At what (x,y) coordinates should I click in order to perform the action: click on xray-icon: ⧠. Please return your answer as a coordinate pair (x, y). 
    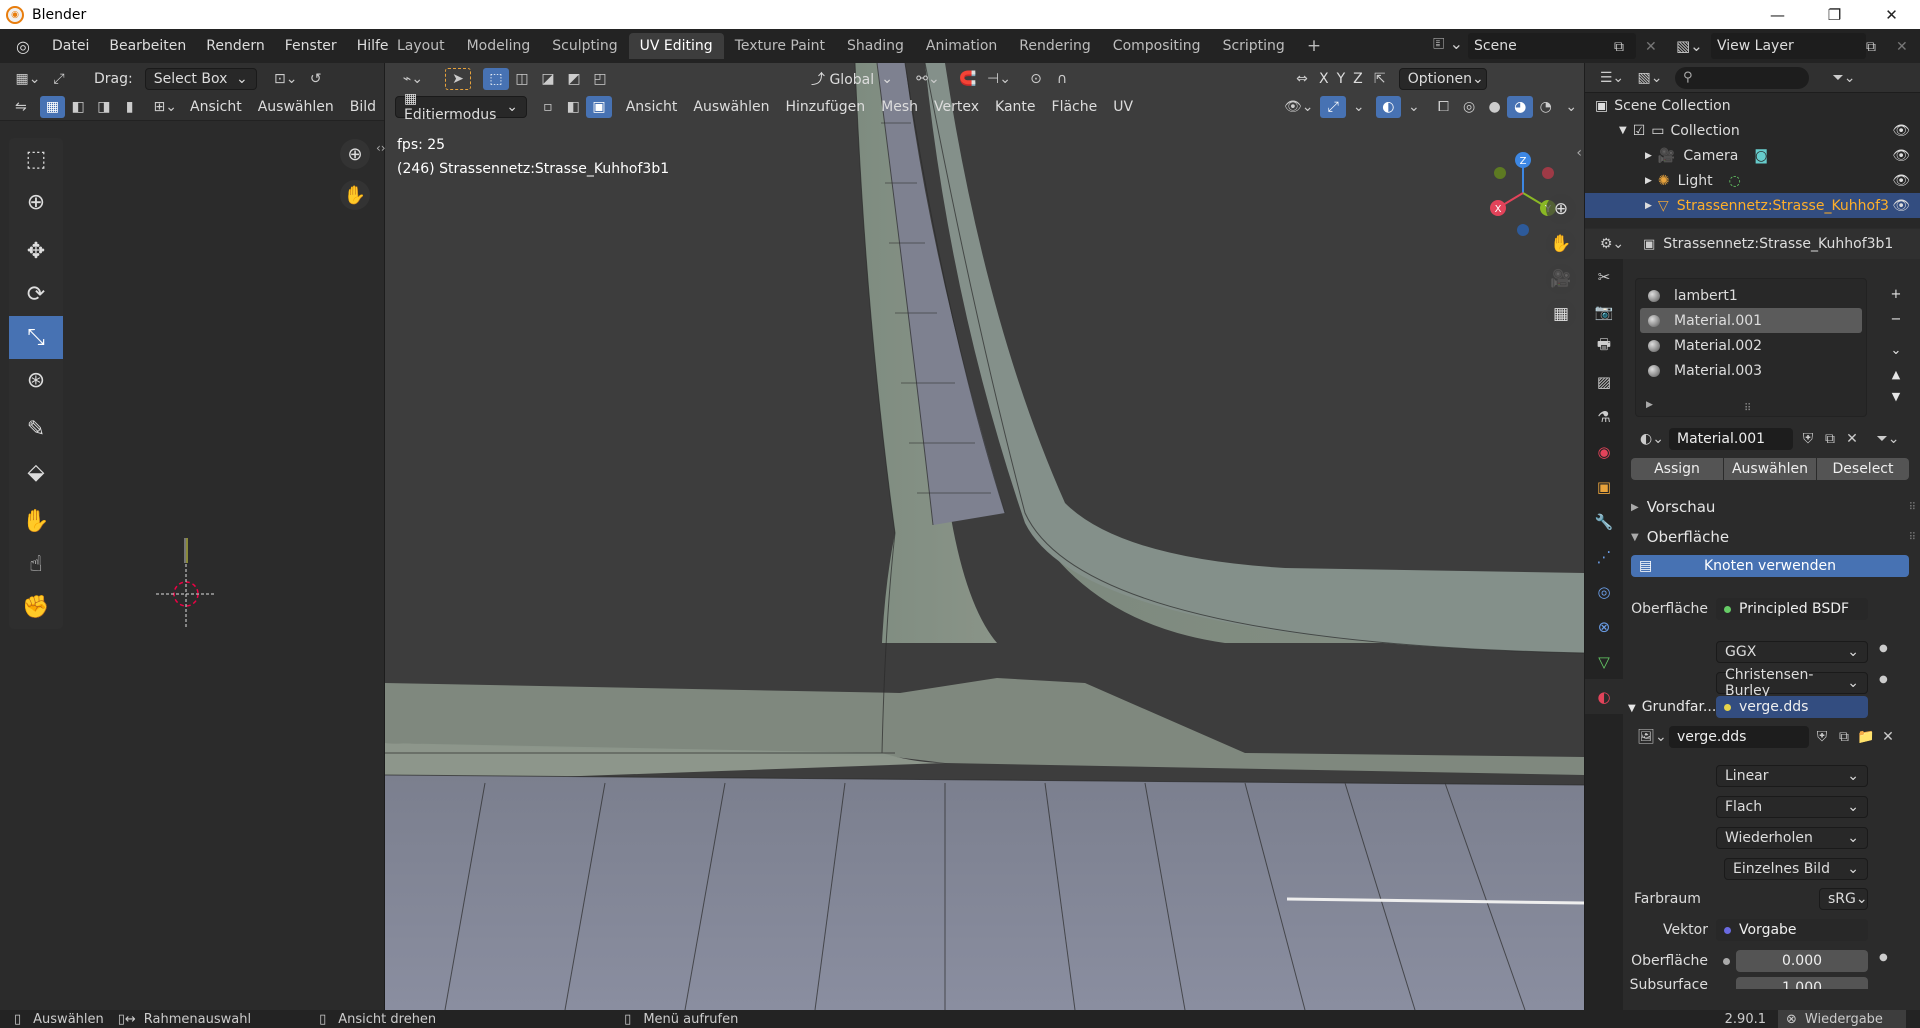
    Looking at the image, I should click on (1444, 107).